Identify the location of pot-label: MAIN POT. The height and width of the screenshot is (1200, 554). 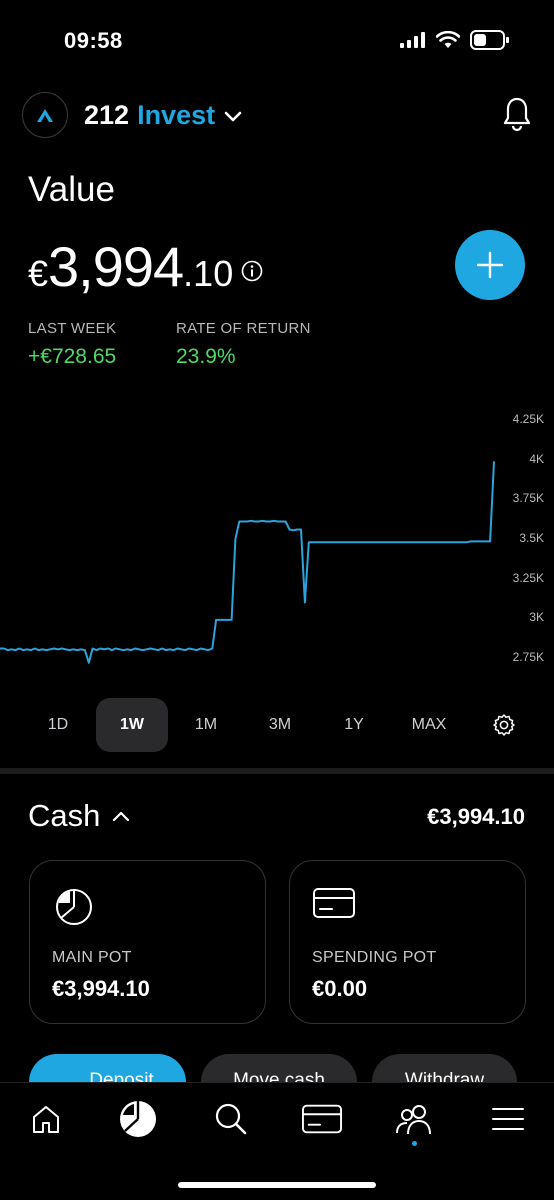
(92, 957).